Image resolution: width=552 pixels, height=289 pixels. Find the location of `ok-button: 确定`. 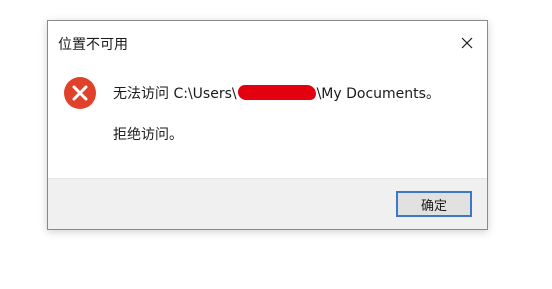

ok-button: 确定 is located at coordinates (434, 204).